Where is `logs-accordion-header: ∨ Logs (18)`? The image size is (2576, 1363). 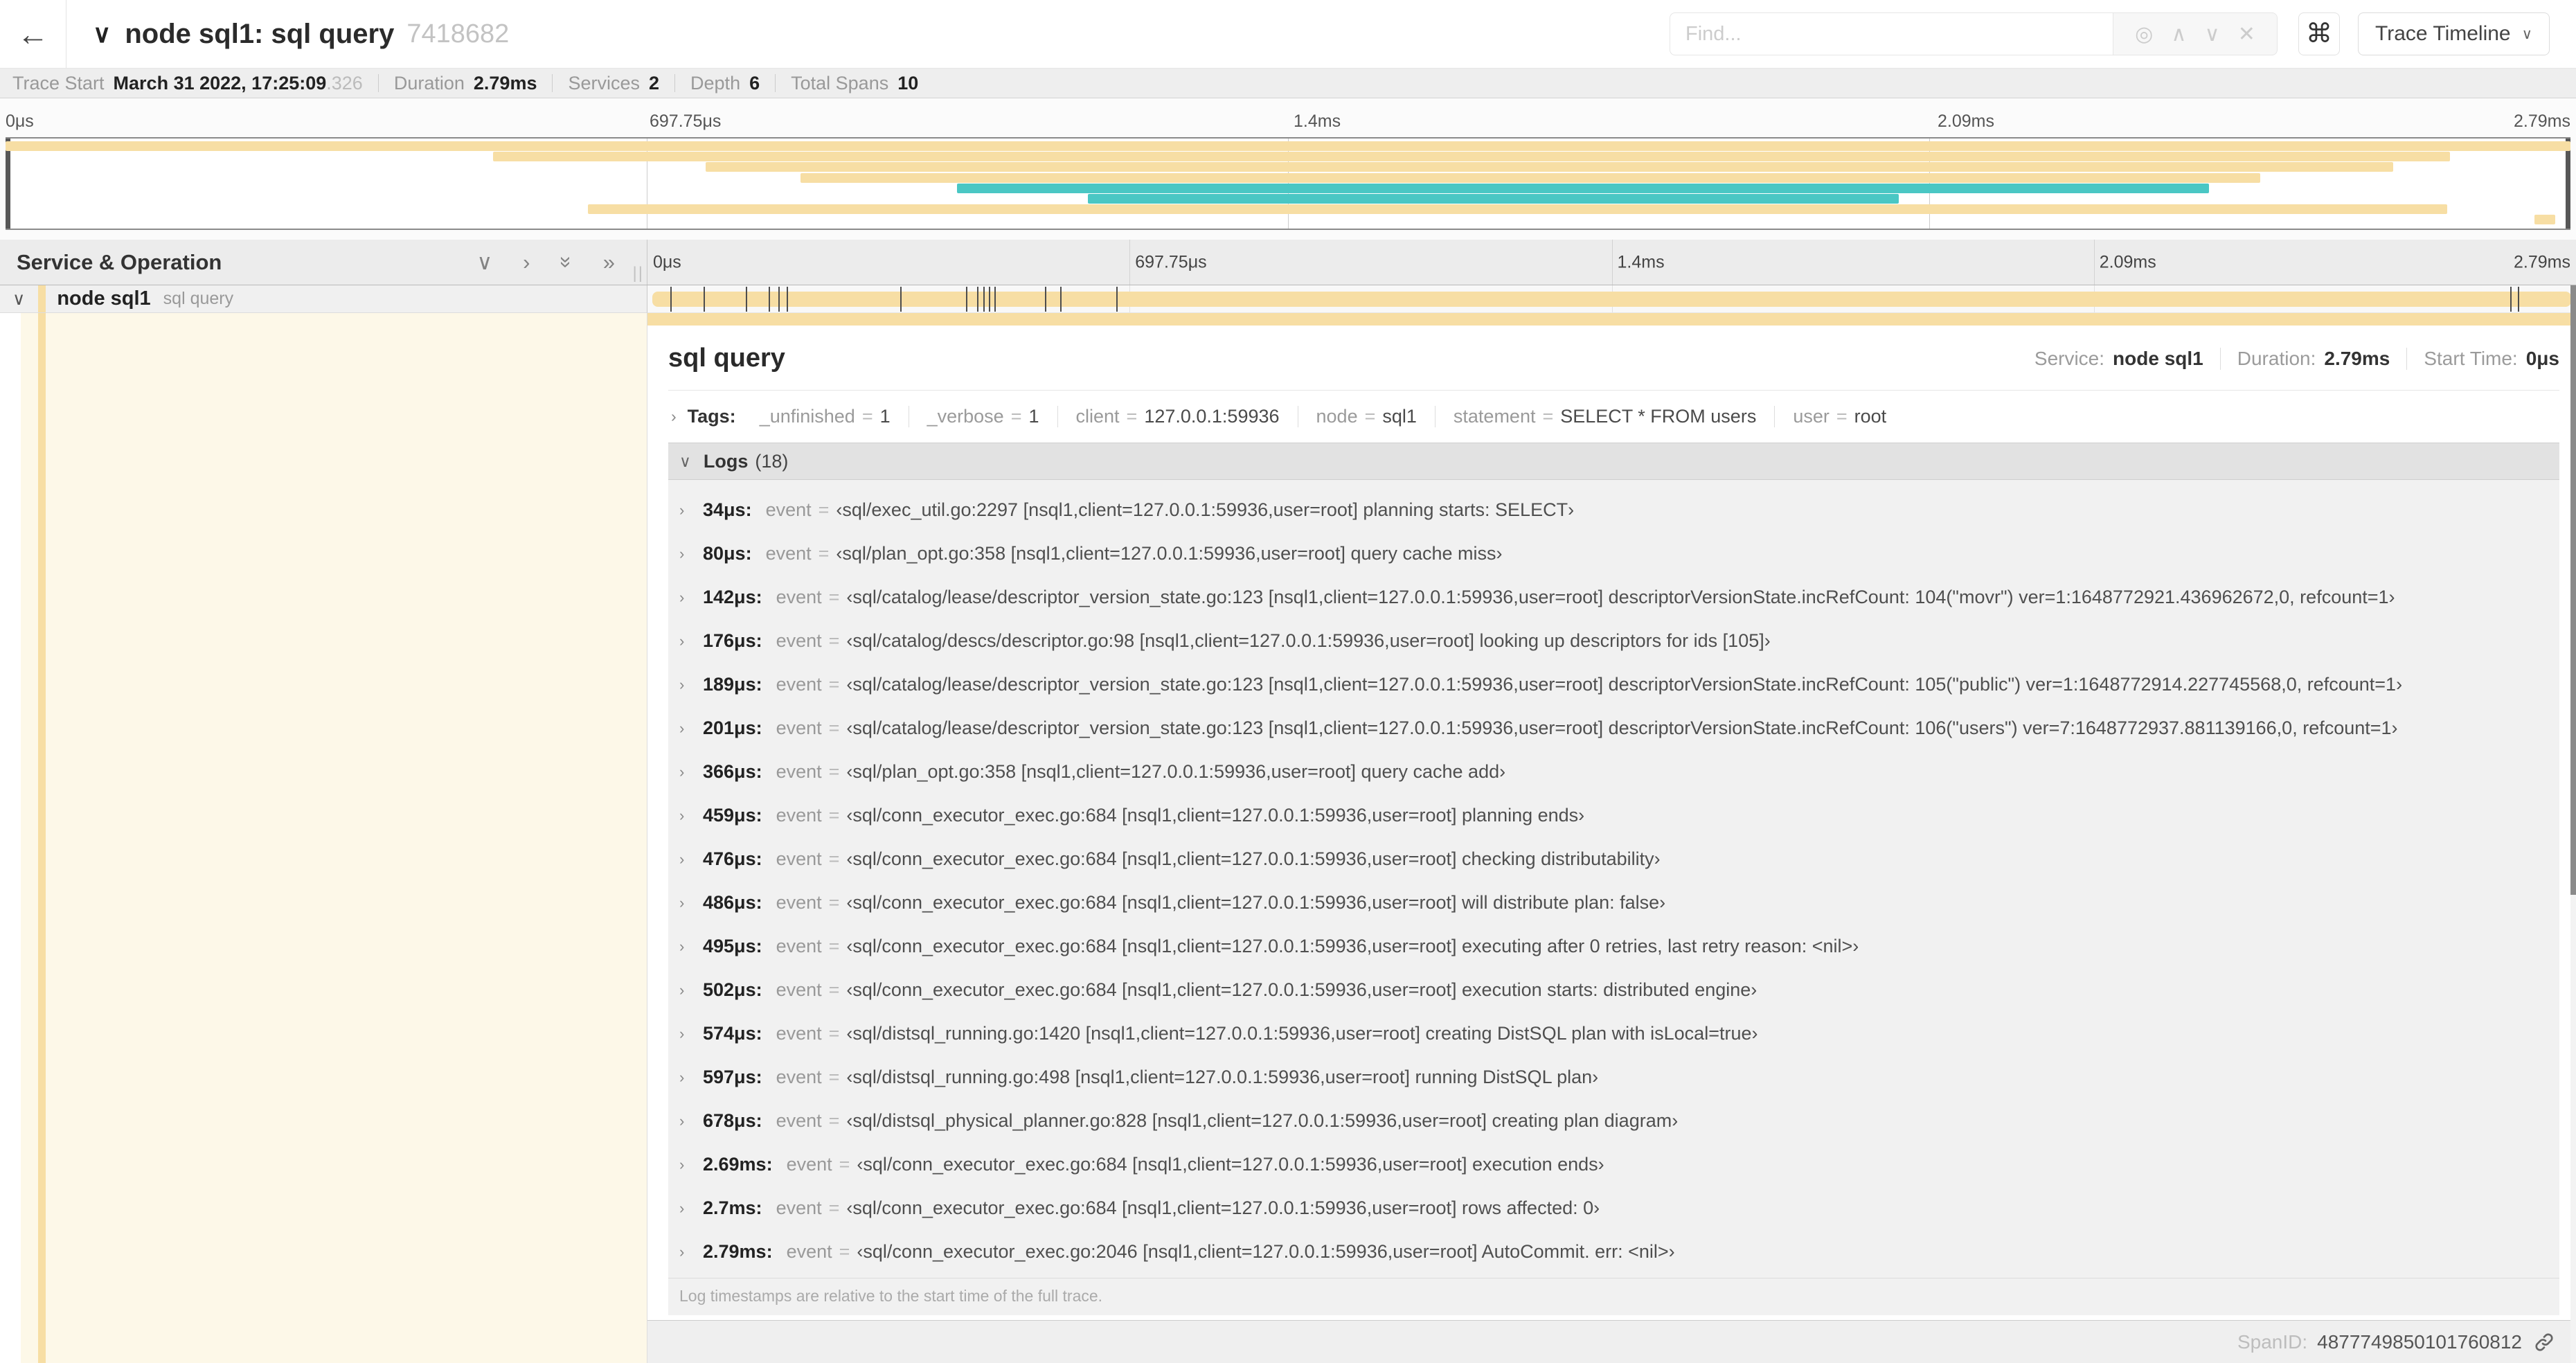 logs-accordion-header: ∨ Logs (18) is located at coordinates (1613, 461).